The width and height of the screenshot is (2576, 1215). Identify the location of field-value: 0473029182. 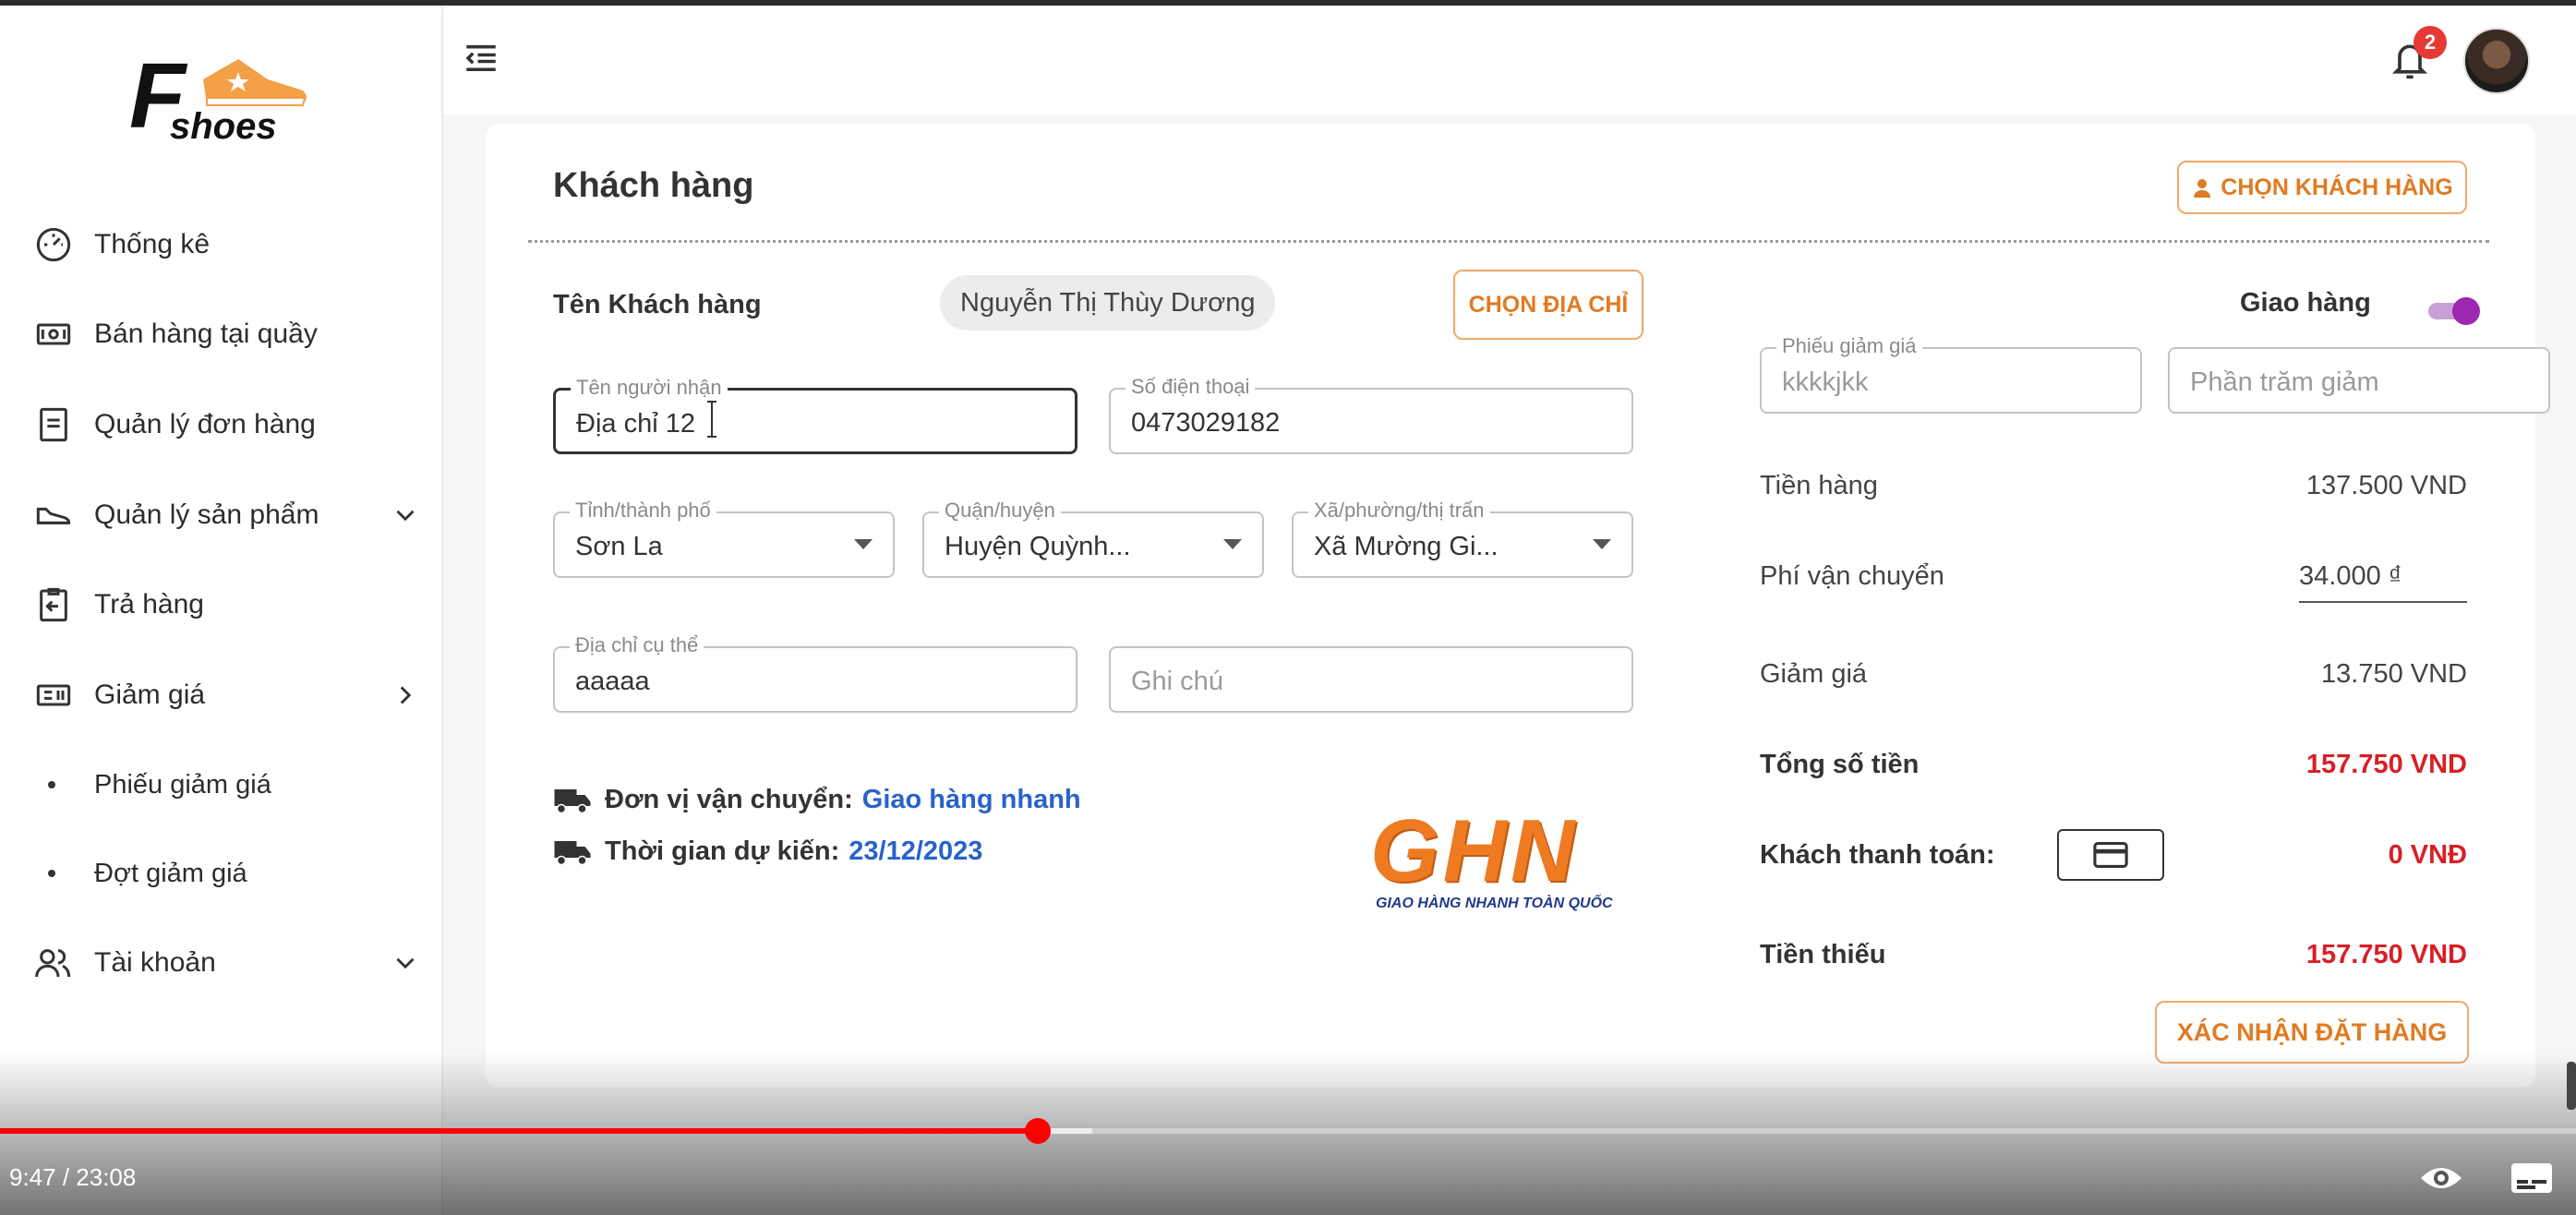
(1206, 423).